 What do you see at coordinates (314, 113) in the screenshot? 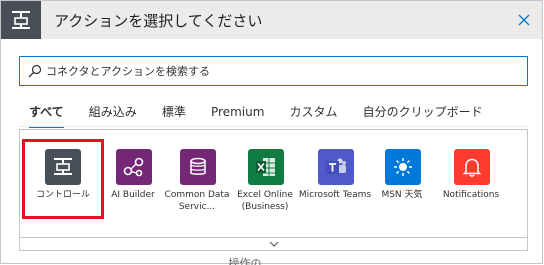
I see `tab-custom: カスタム` at bounding box center [314, 113].